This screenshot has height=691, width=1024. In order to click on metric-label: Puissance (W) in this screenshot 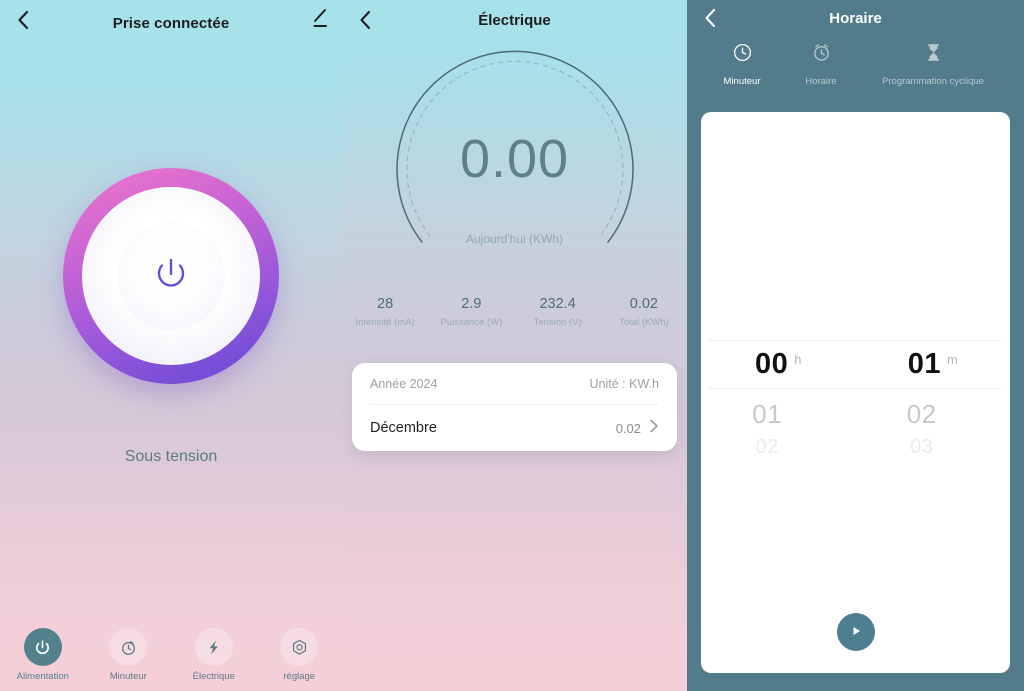, I will do `click(471, 322)`.